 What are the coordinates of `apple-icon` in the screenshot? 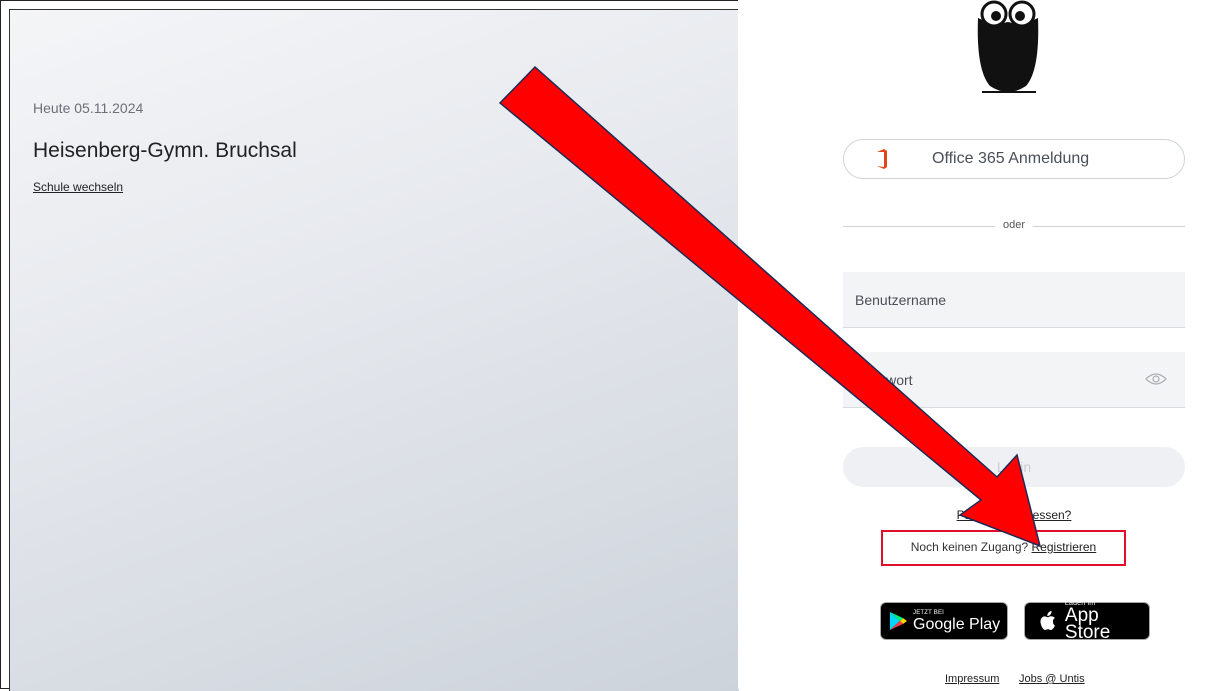 It's located at (1047, 620).